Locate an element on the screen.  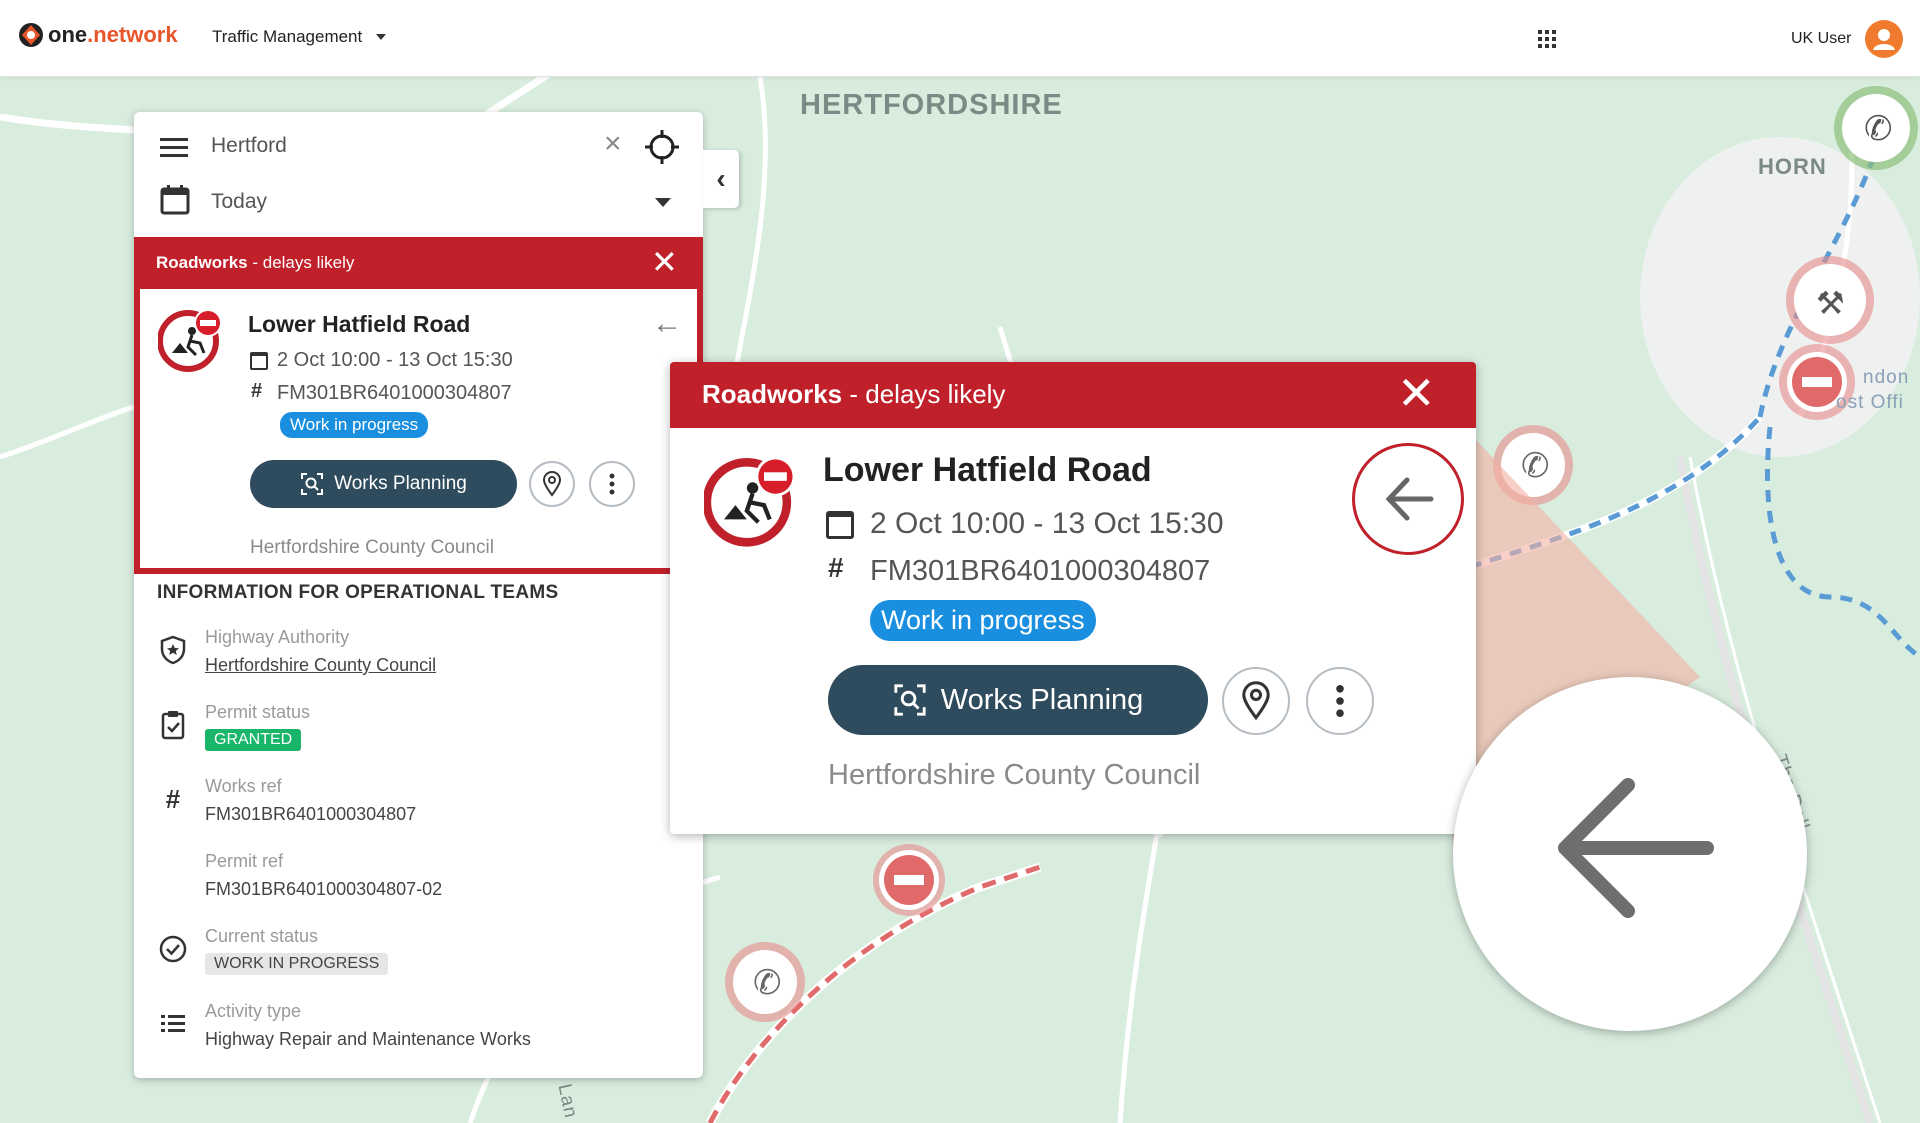
permit-status-badge: GRANTED is located at coordinates (253, 740).